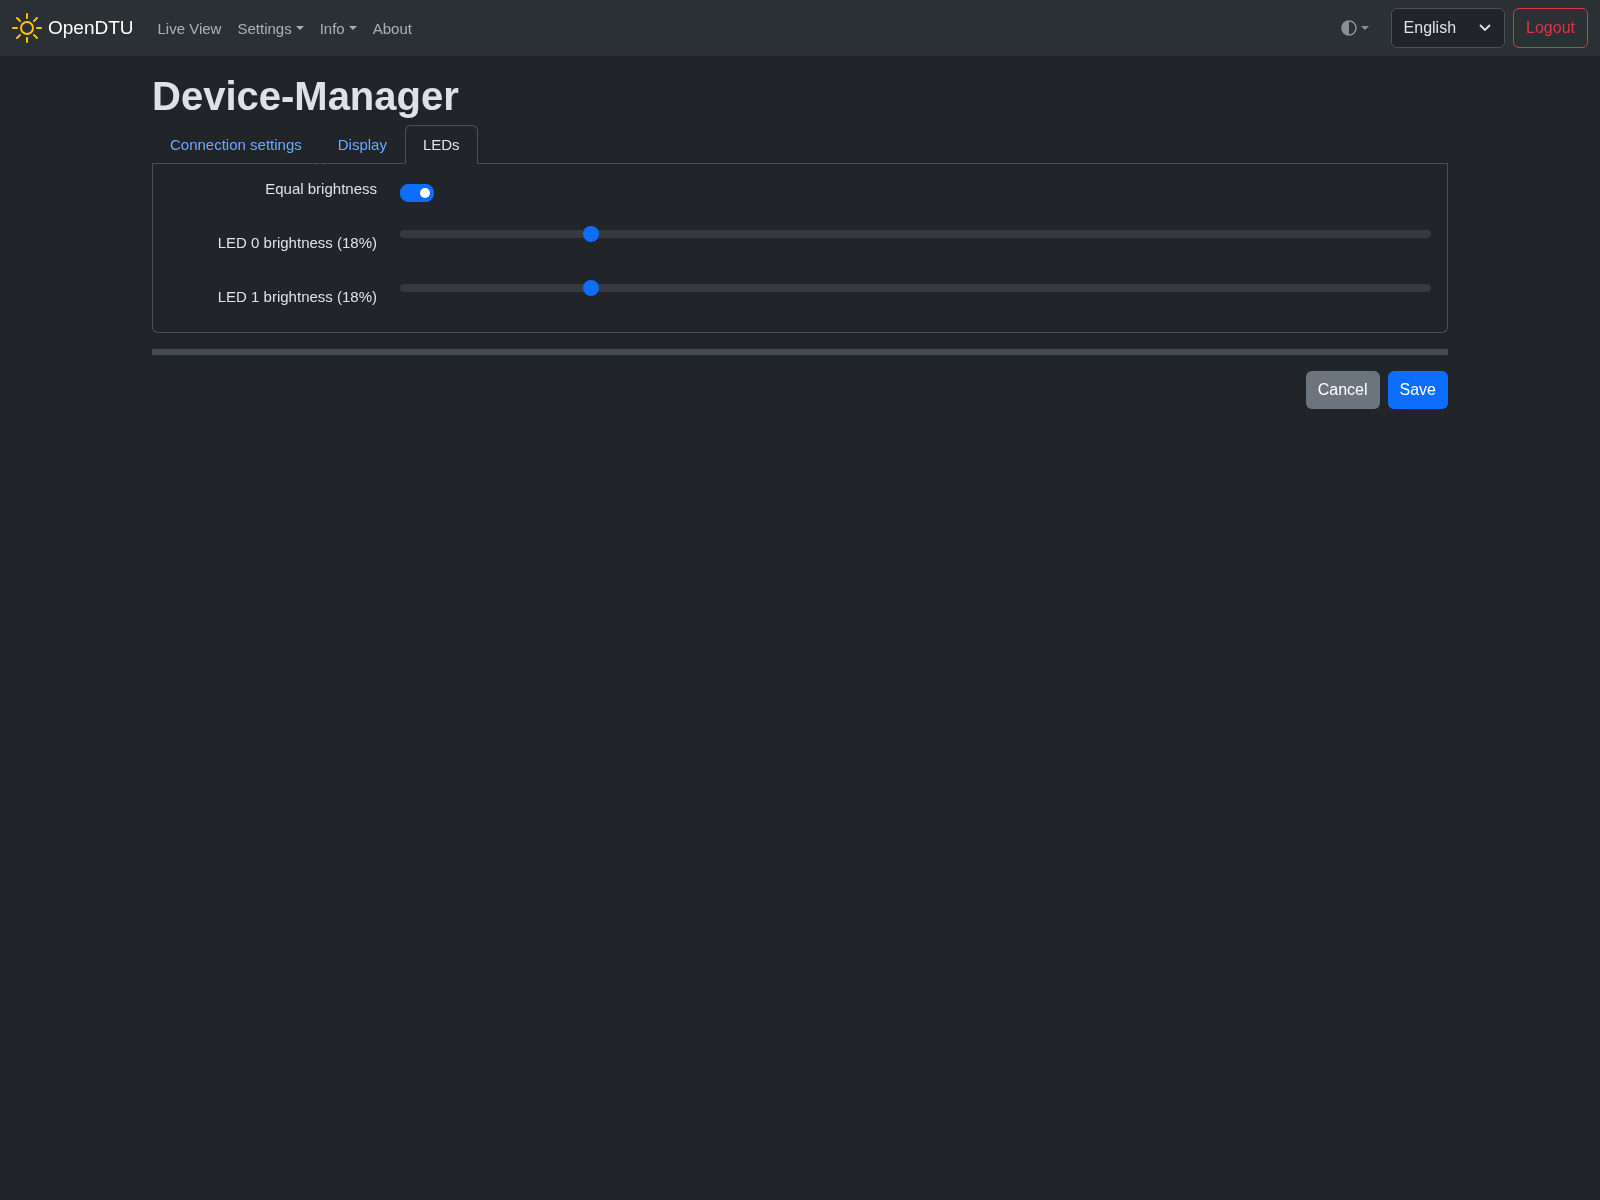 The image size is (1600, 1200). What do you see at coordinates (189, 28) in the screenshot?
I see `nav-link: Live View` at bounding box center [189, 28].